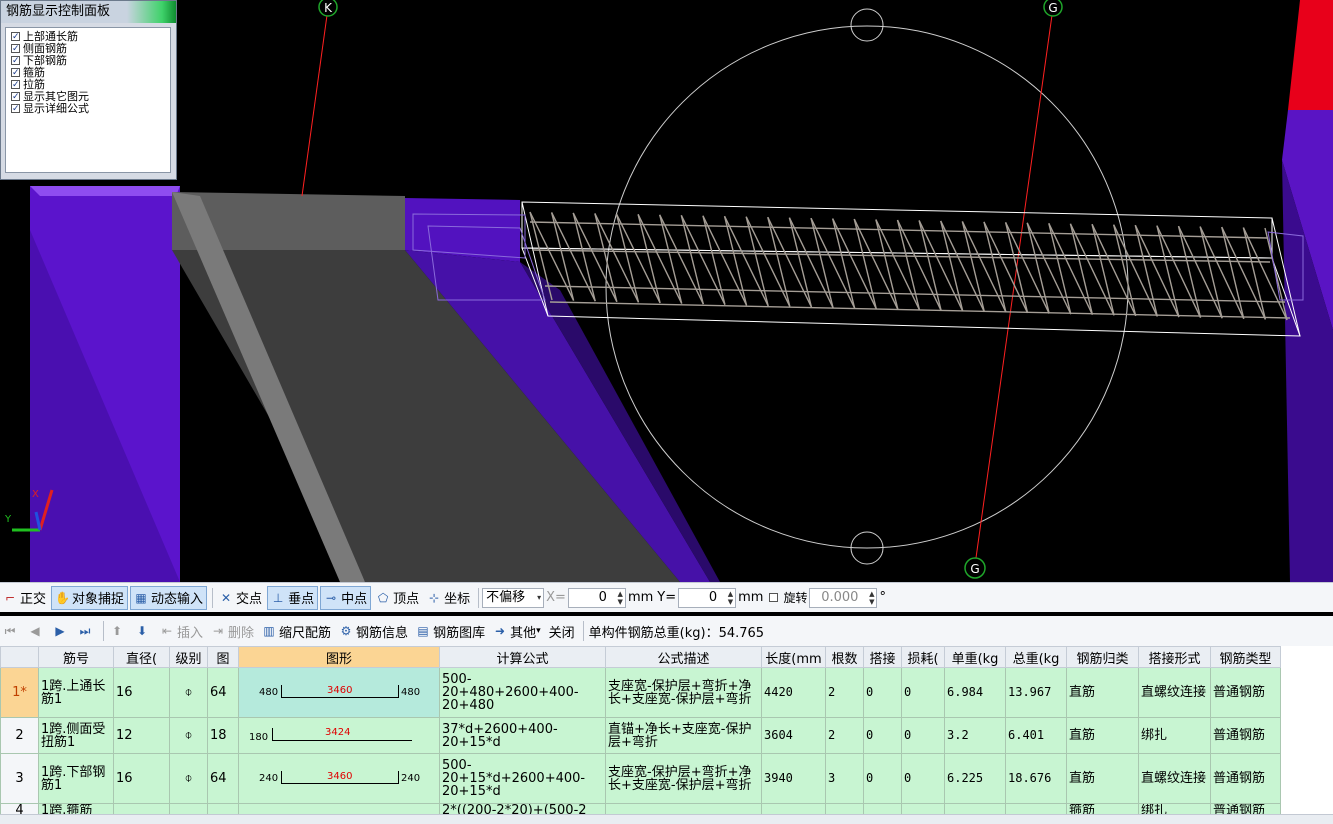  I want to click on panel-item-top-rebar: ✓ 上部通长筋, so click(88, 36).